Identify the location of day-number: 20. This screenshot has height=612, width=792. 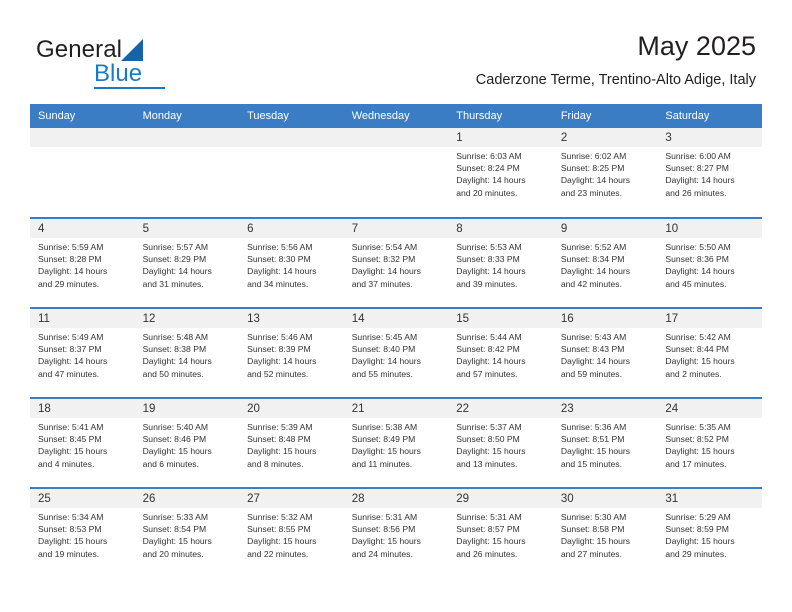
(291, 408).